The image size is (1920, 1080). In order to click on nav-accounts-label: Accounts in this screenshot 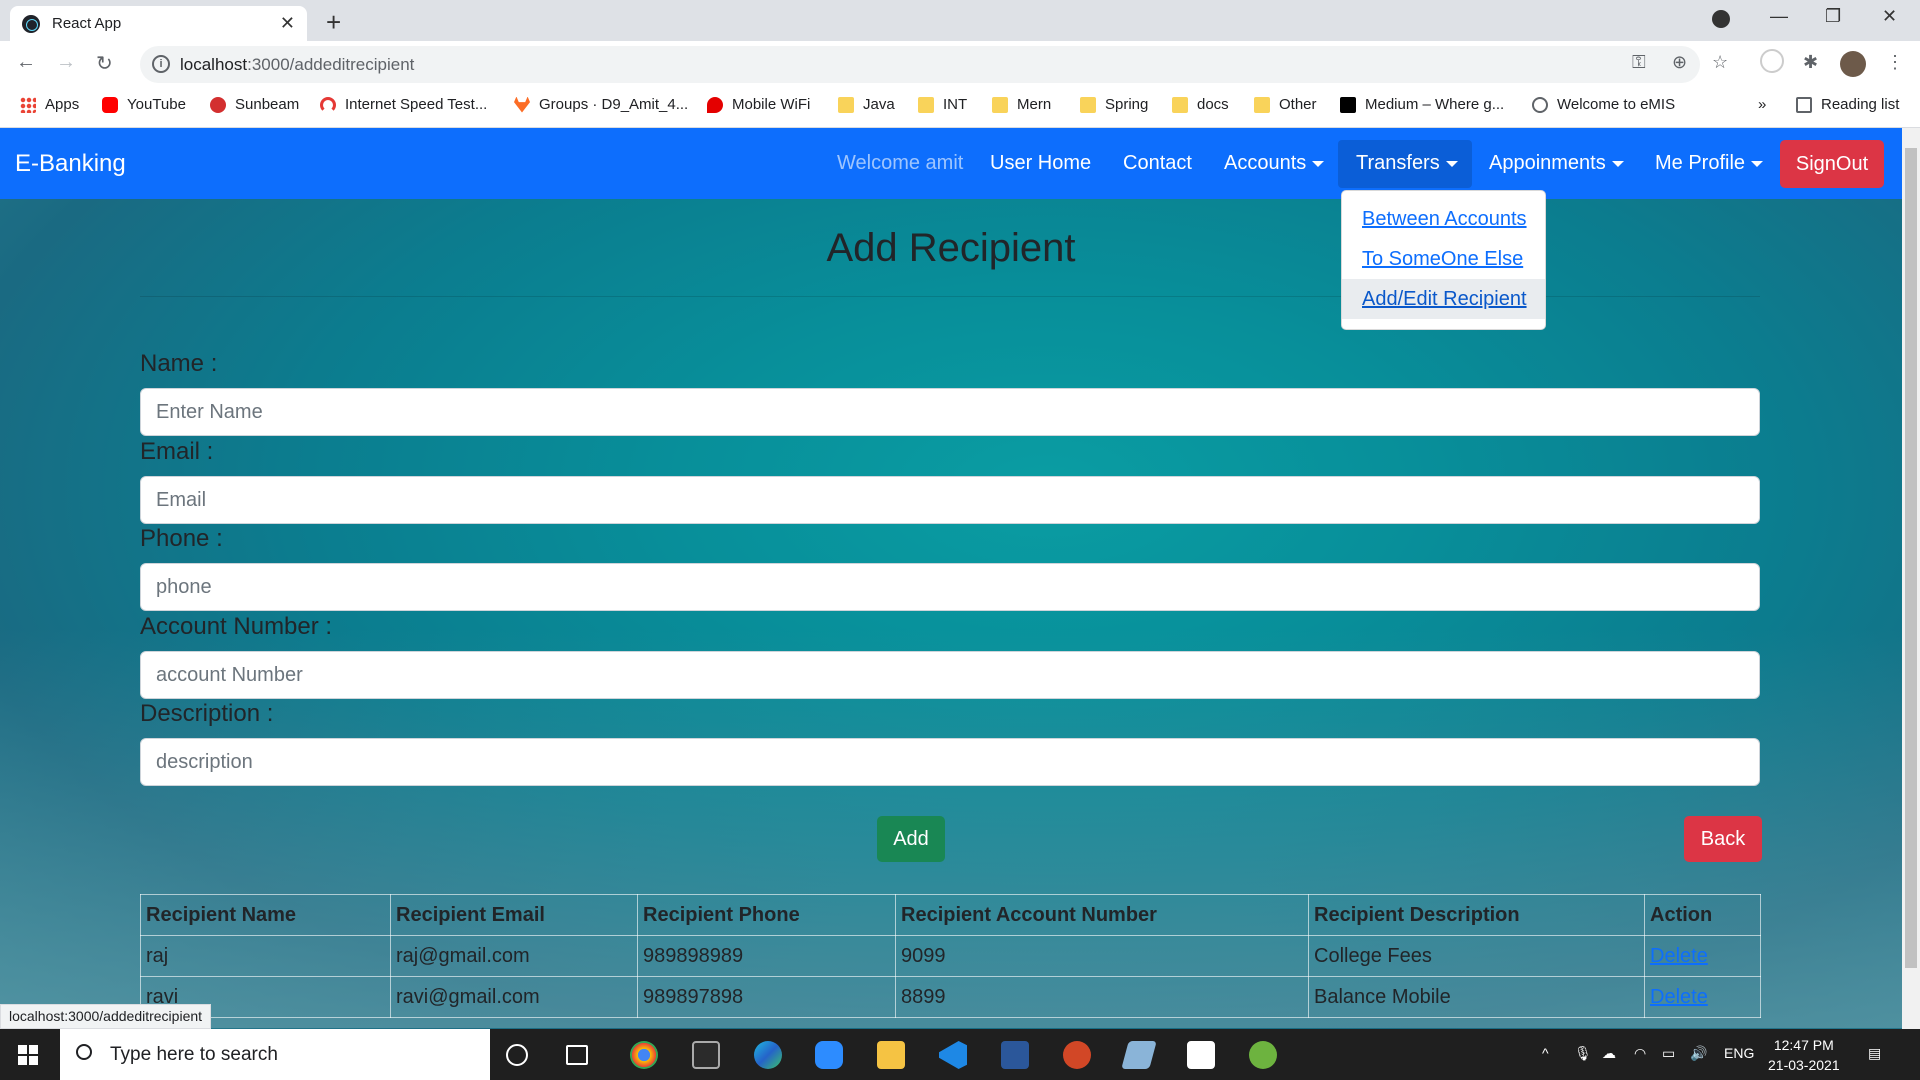, I will do `click(1265, 163)`.